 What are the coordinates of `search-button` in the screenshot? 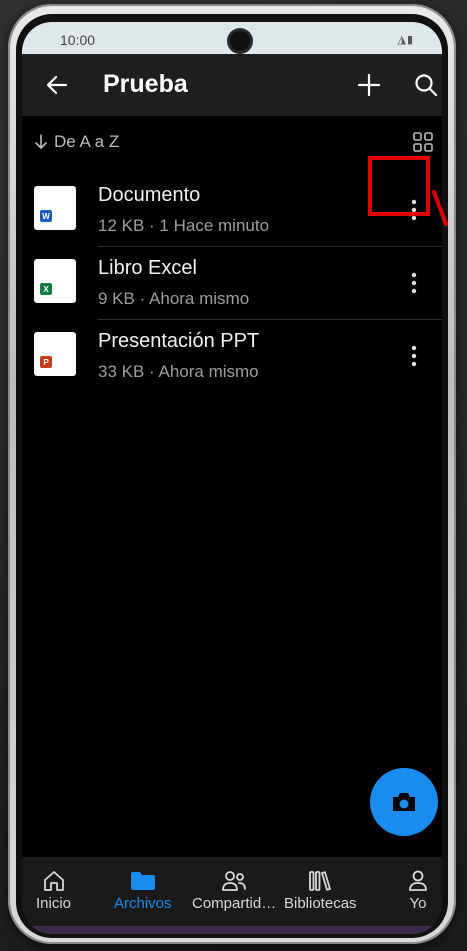 It's located at (425, 85).